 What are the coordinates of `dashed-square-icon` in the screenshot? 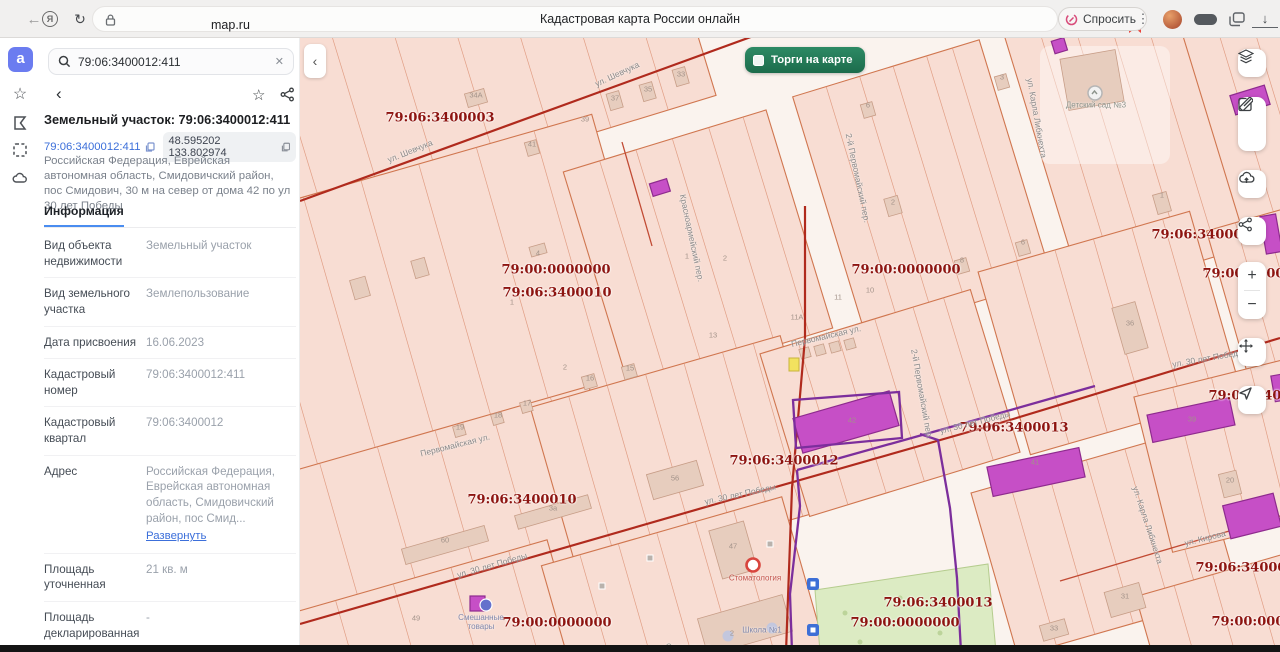 It's located at (20, 150).